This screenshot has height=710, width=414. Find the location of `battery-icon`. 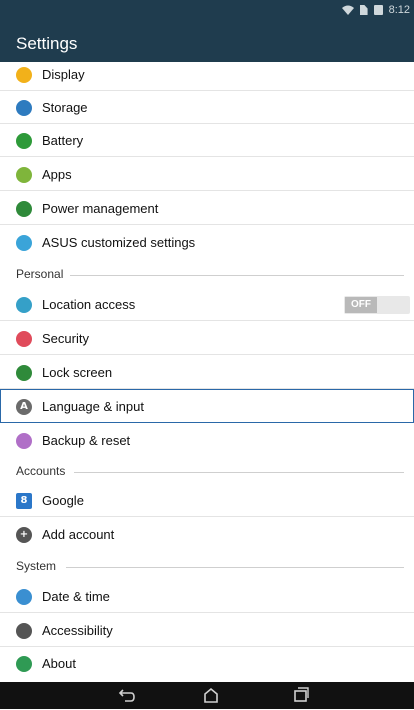

battery-icon is located at coordinates (378, 10).